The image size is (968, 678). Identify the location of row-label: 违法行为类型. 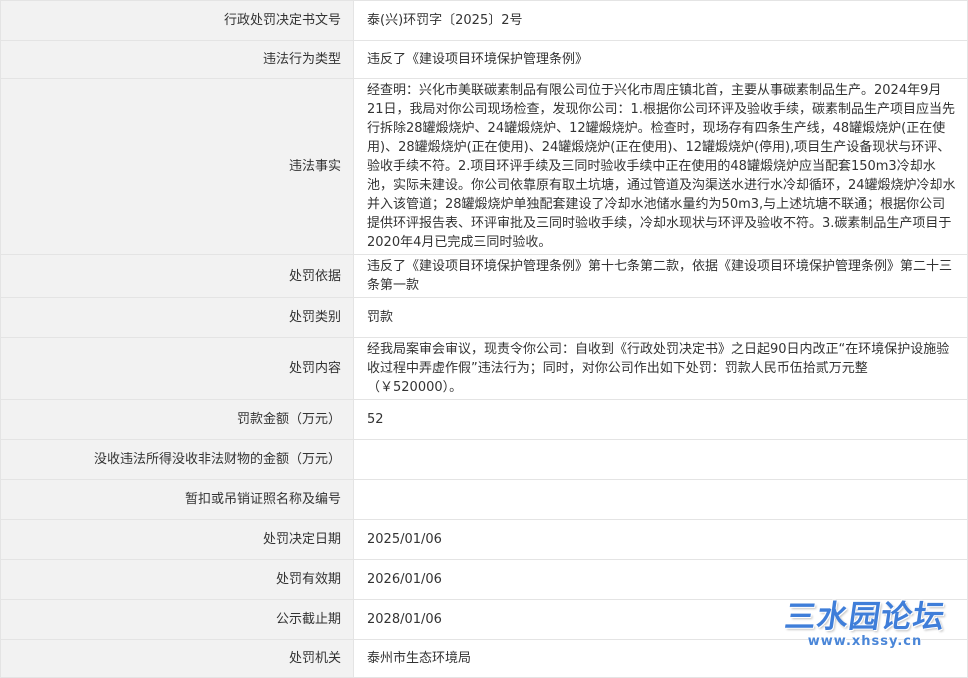
(177, 59).